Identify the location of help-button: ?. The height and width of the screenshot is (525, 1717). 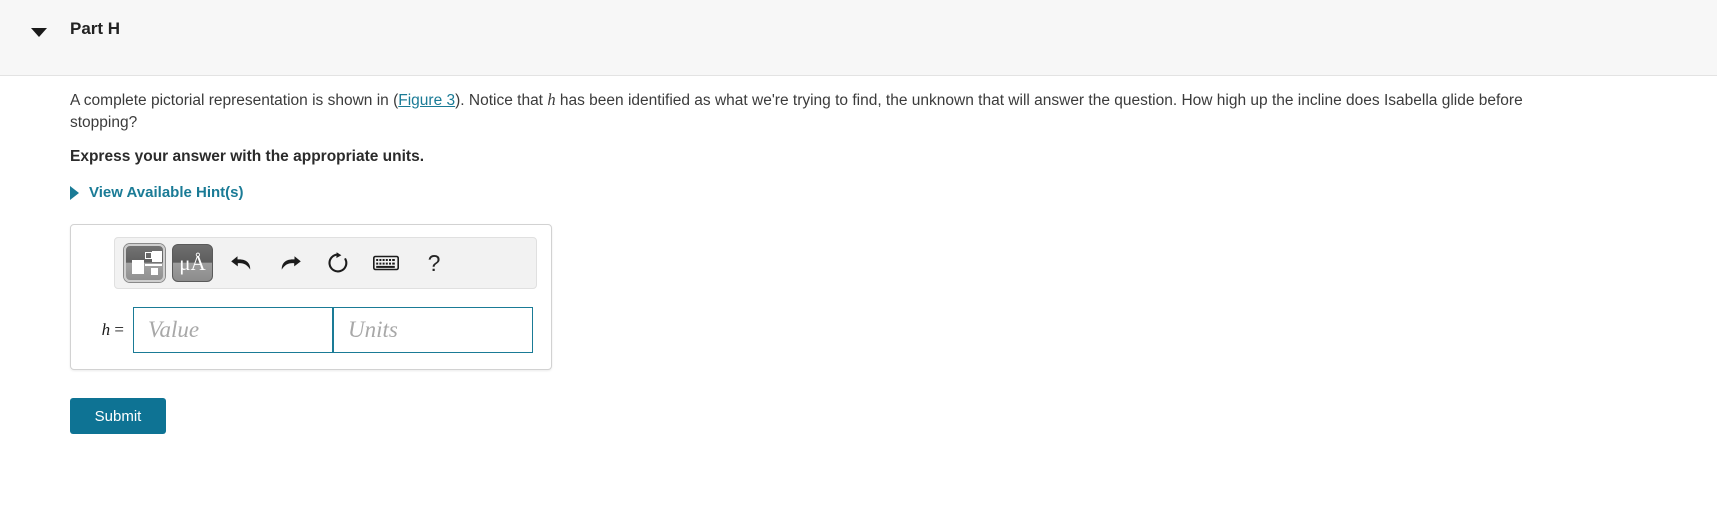
(434, 263).